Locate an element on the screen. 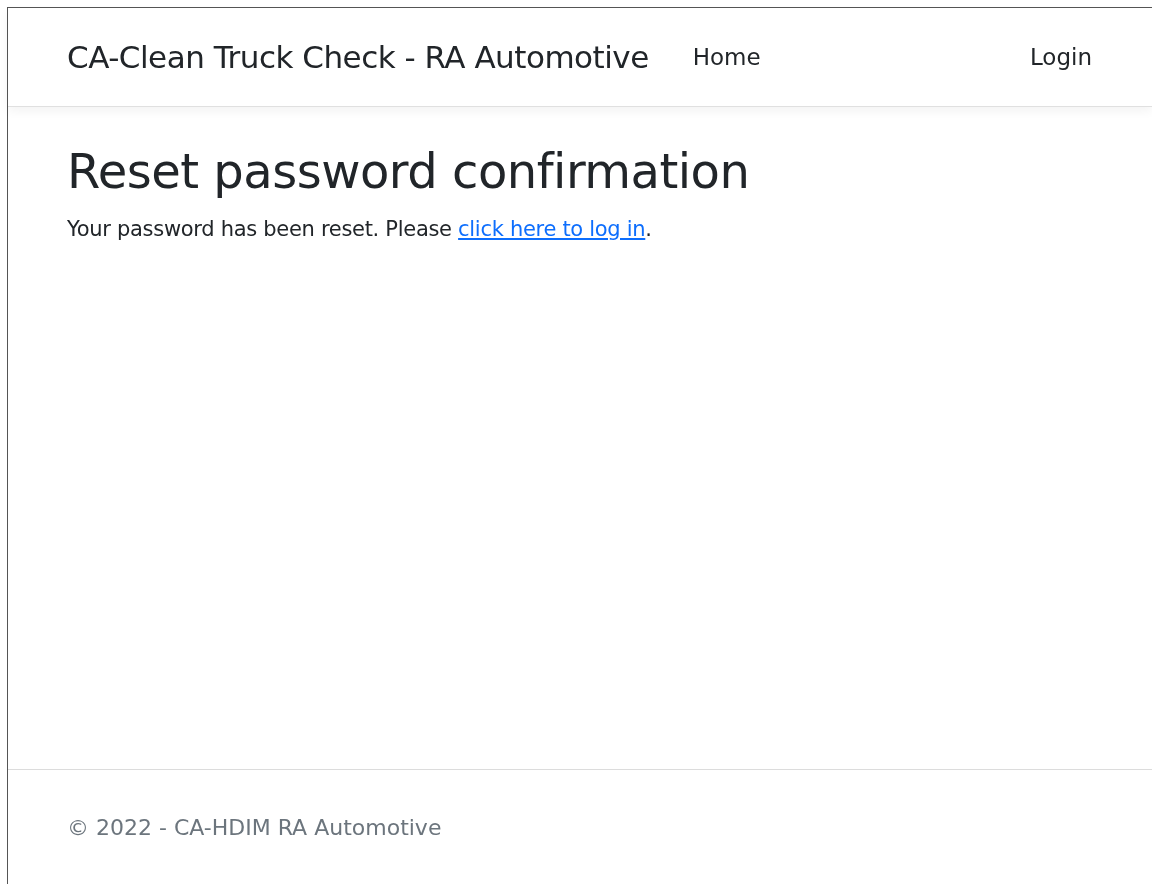  brand-link: CA-Clean Truck Check - RA Automotive is located at coordinates (358, 57).